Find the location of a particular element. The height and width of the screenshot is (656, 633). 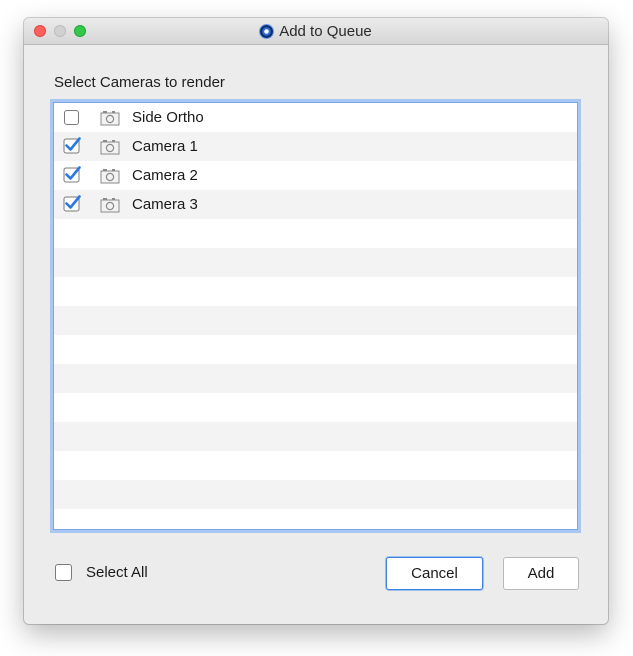

camera-row: Camera 1 is located at coordinates (315, 146).